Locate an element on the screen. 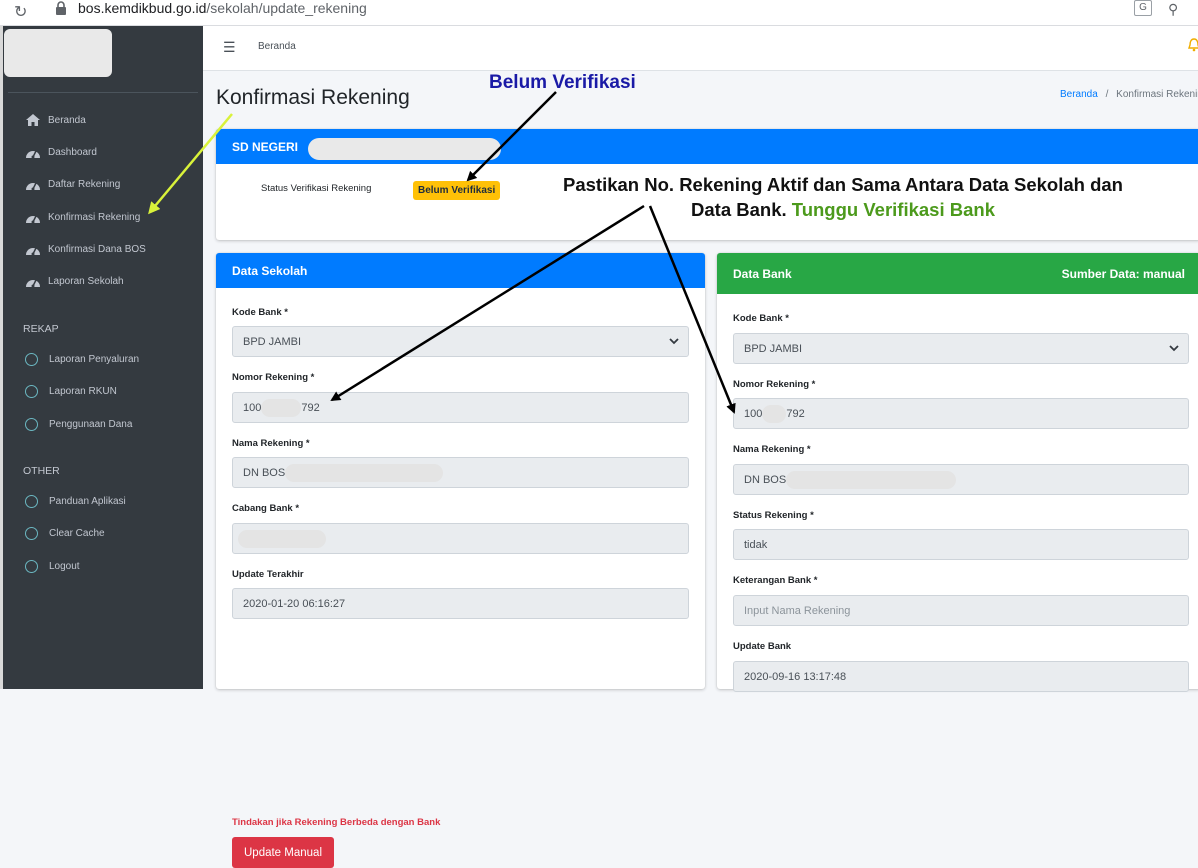 Image resolution: width=1198 pixels, height=868 pixels. update-terakhir-field: 2020-01-20 06:16:27 is located at coordinates (460, 603).